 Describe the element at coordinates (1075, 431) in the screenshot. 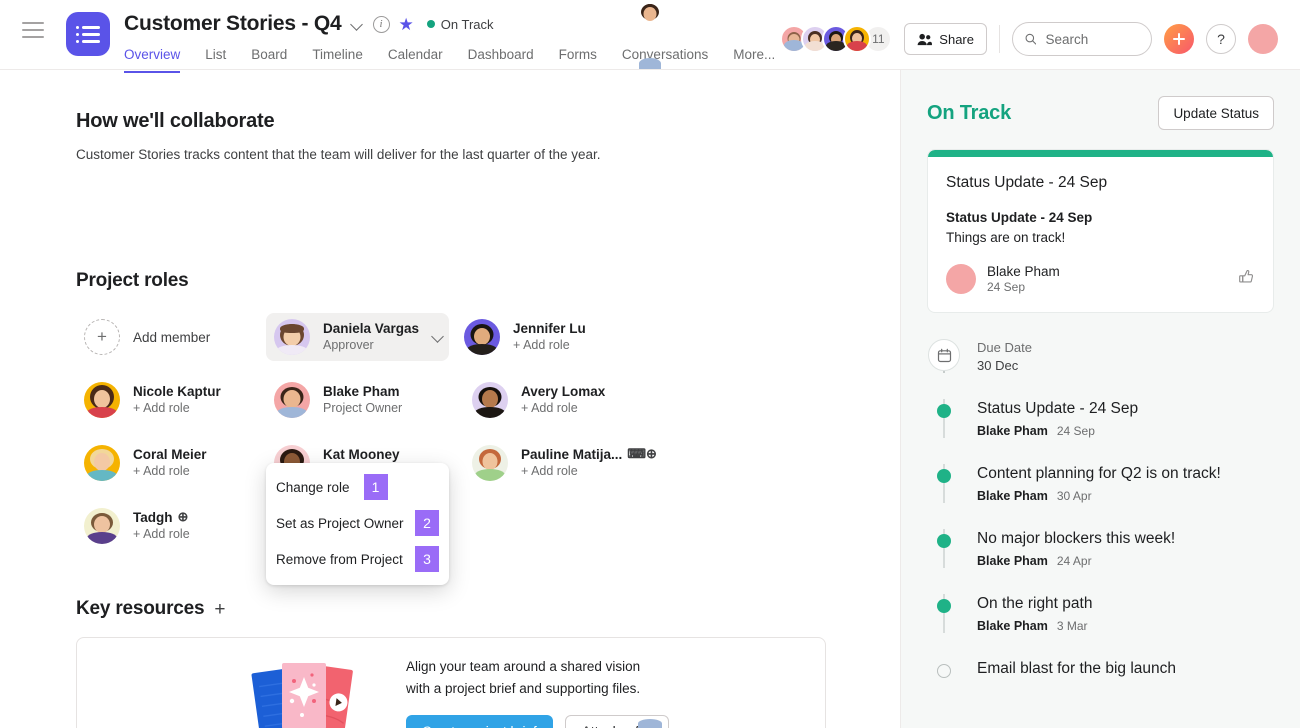

I see `timeline-item-date: 24 Sep` at that location.